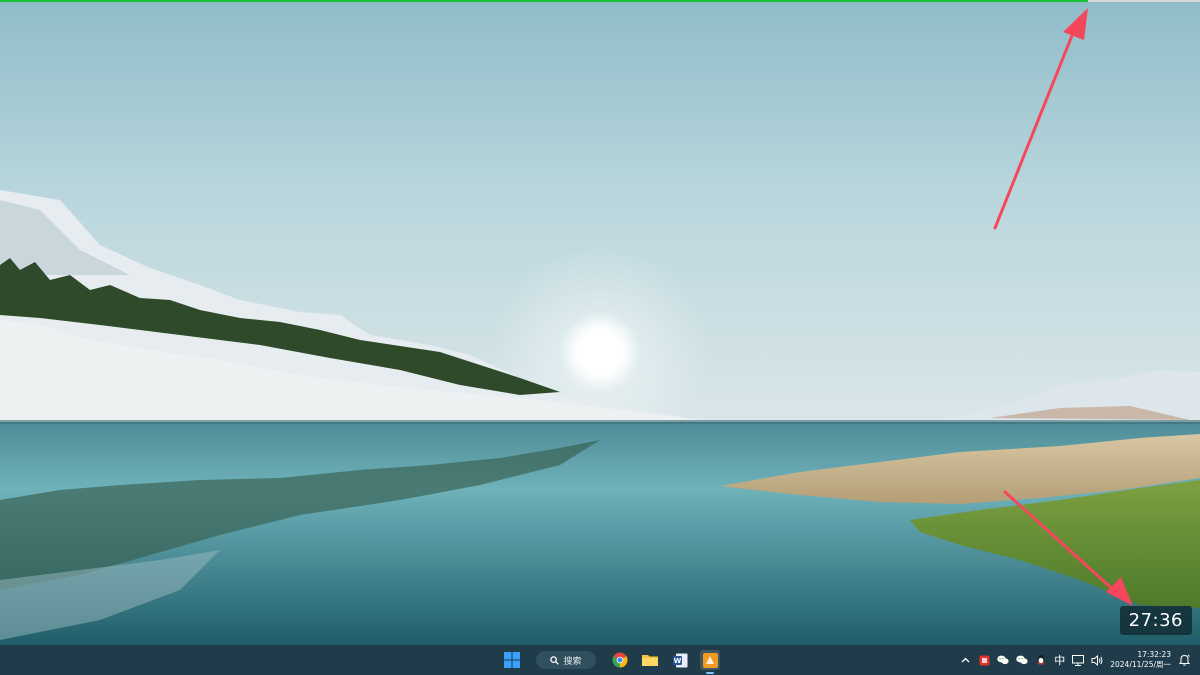 The image size is (1200, 675). What do you see at coordinates (677, 661) in the screenshot?
I see `svg-text: W` at bounding box center [677, 661].